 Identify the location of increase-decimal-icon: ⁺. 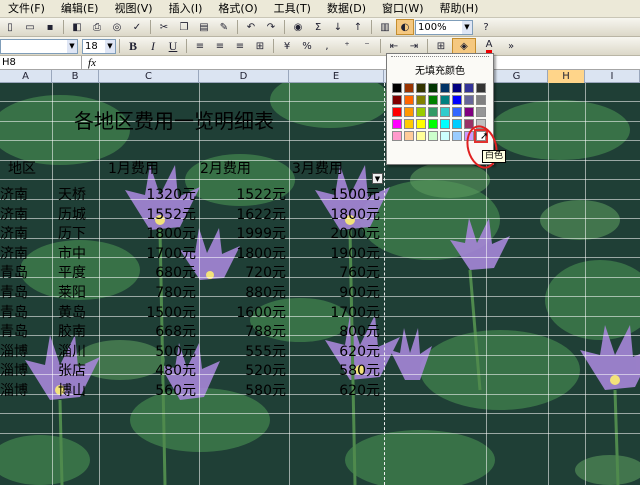
(347, 46).